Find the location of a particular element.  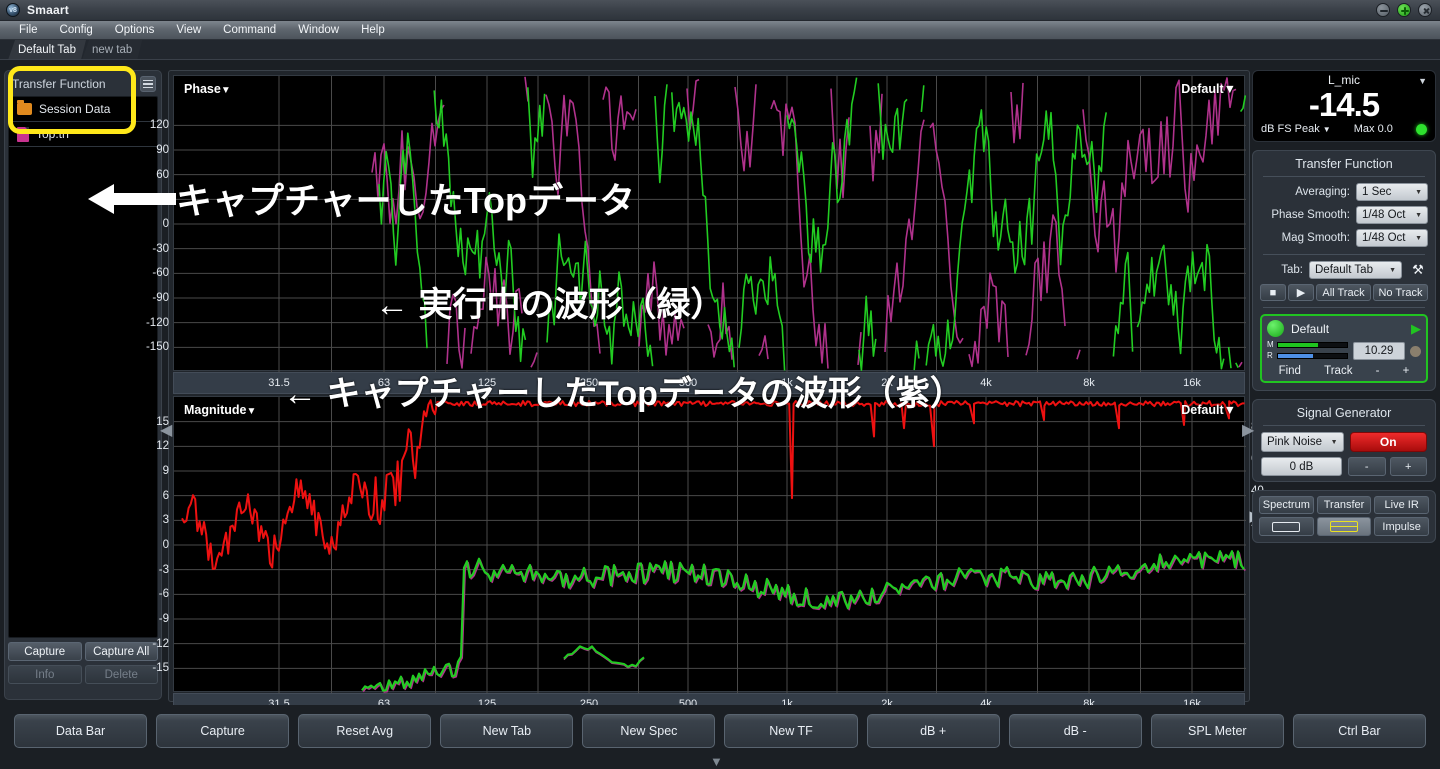

level-value: -14.5 is located at coordinates (1344, 104).